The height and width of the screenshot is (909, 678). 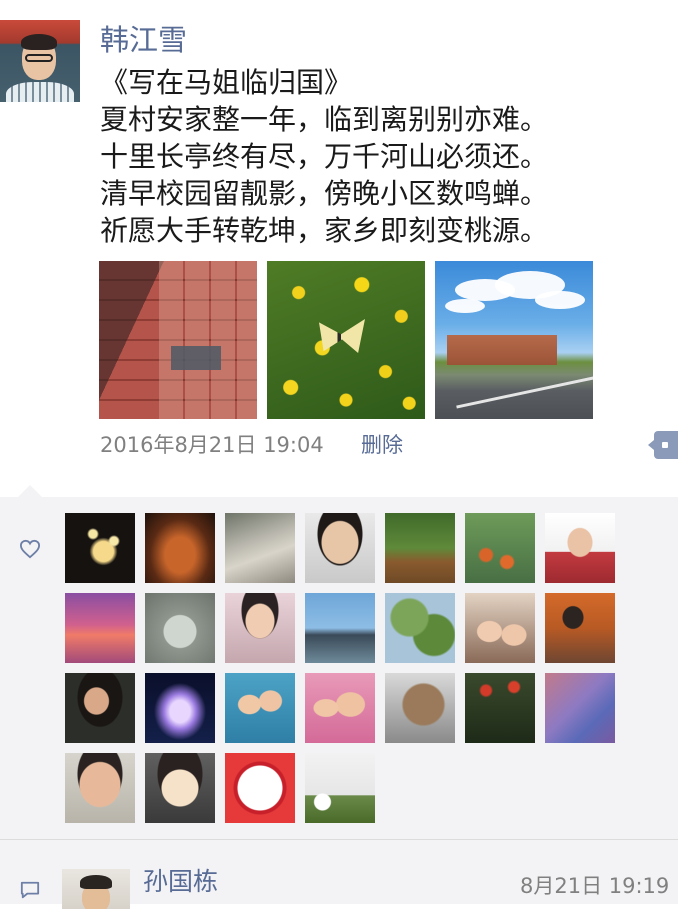 What do you see at coordinates (324, 119) in the screenshot?
I see `poem-line: 夏村安家整一年，临到离别别亦难。` at bounding box center [324, 119].